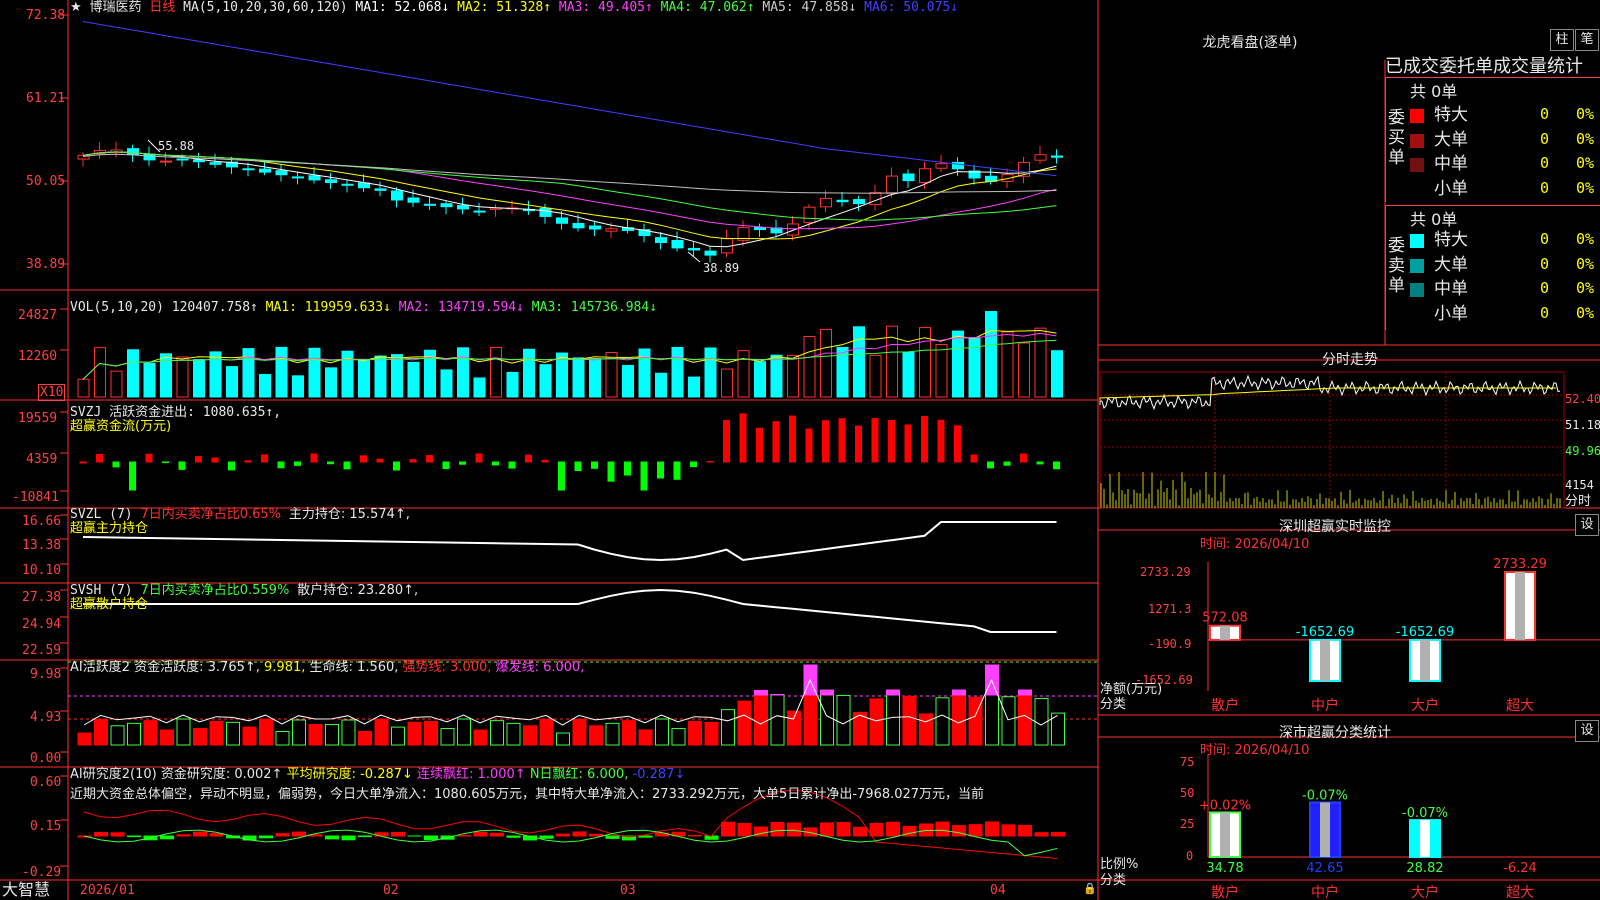 This screenshot has width=1600, height=900. What do you see at coordinates (1187, 824) in the screenshot?
I see `szc-ytick-3: 25` at bounding box center [1187, 824].